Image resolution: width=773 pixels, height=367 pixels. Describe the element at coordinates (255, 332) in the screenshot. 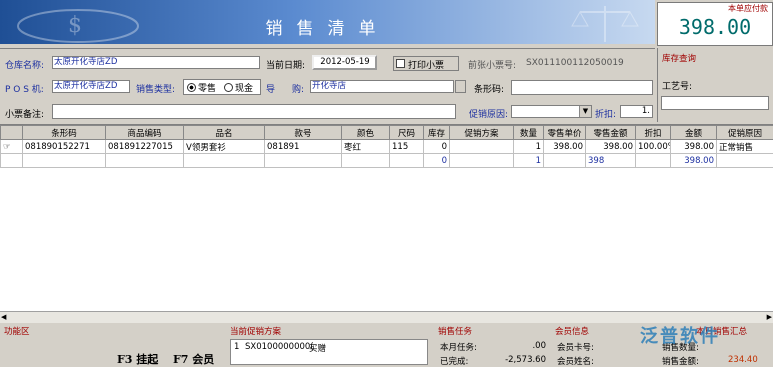

I see `promo-title: 当前促销方案` at that location.